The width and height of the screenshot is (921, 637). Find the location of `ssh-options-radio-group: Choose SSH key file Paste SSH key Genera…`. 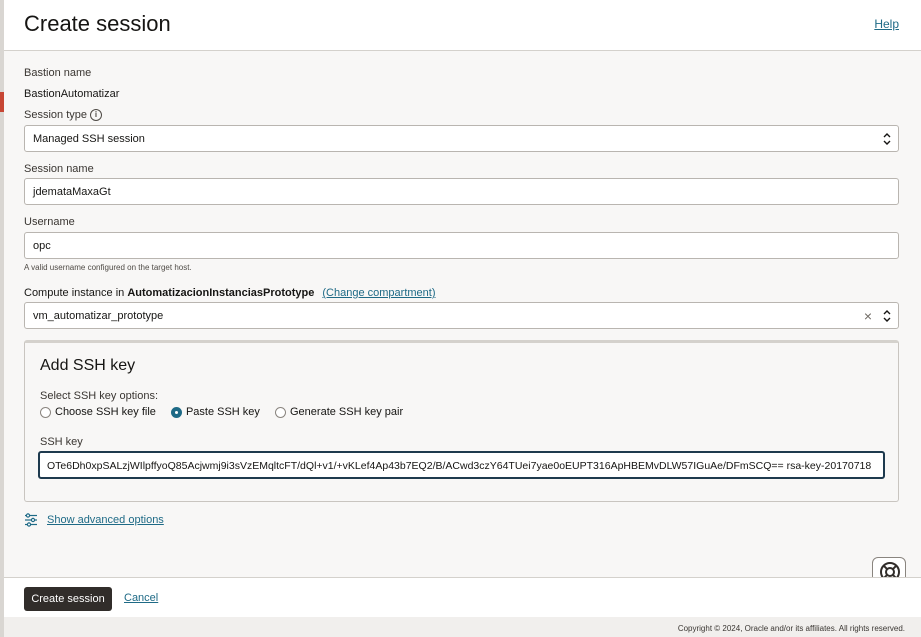

ssh-options-radio-group: Choose SSH key file Paste SSH key Genera… is located at coordinates (227, 413).